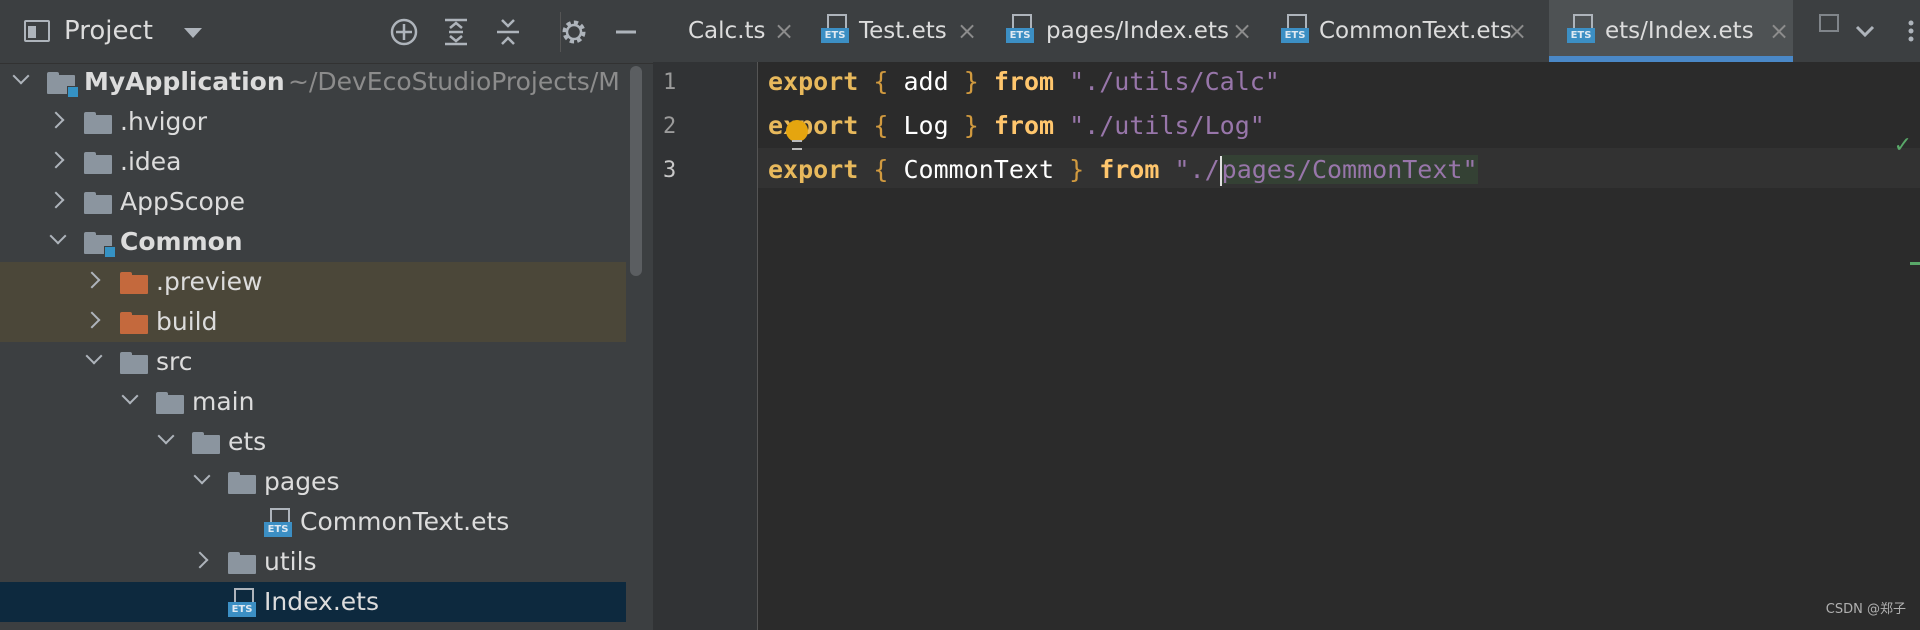  Describe the element at coordinates (670, 126) in the screenshot. I see `line-number: 2` at that location.